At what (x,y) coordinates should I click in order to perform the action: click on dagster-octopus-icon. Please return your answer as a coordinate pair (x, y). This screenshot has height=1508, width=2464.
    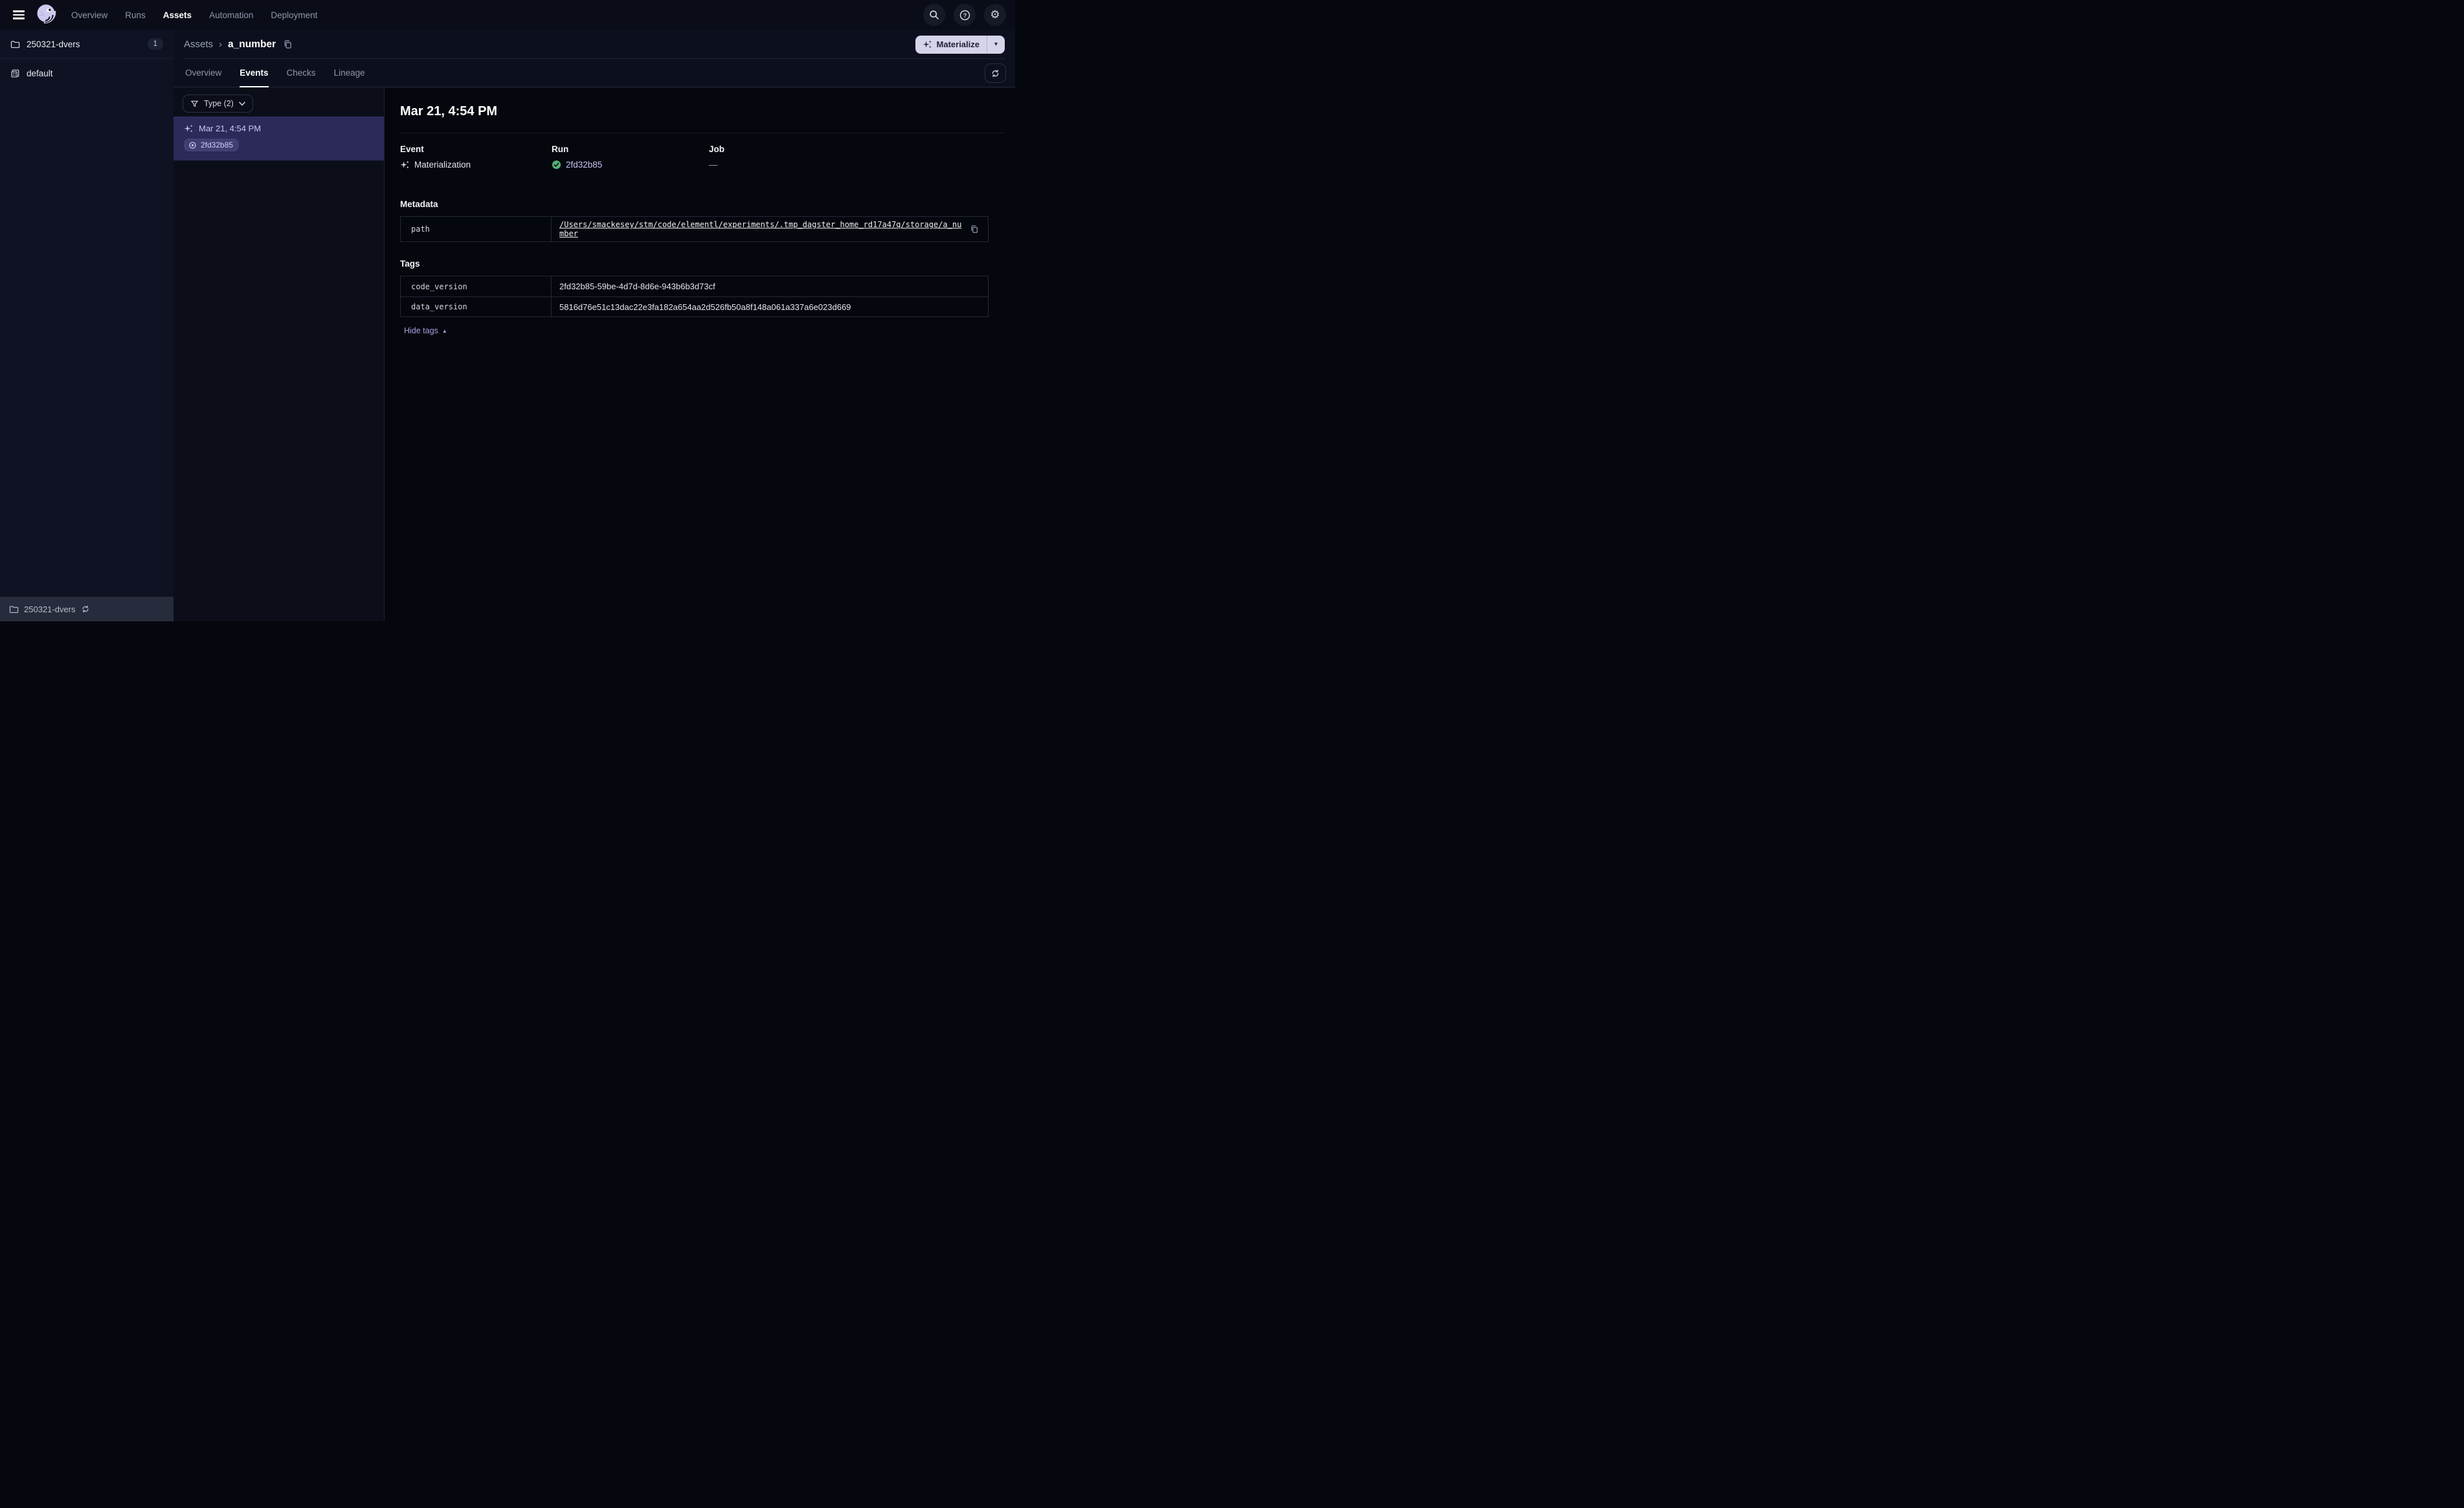
    Looking at the image, I should click on (46, 14).